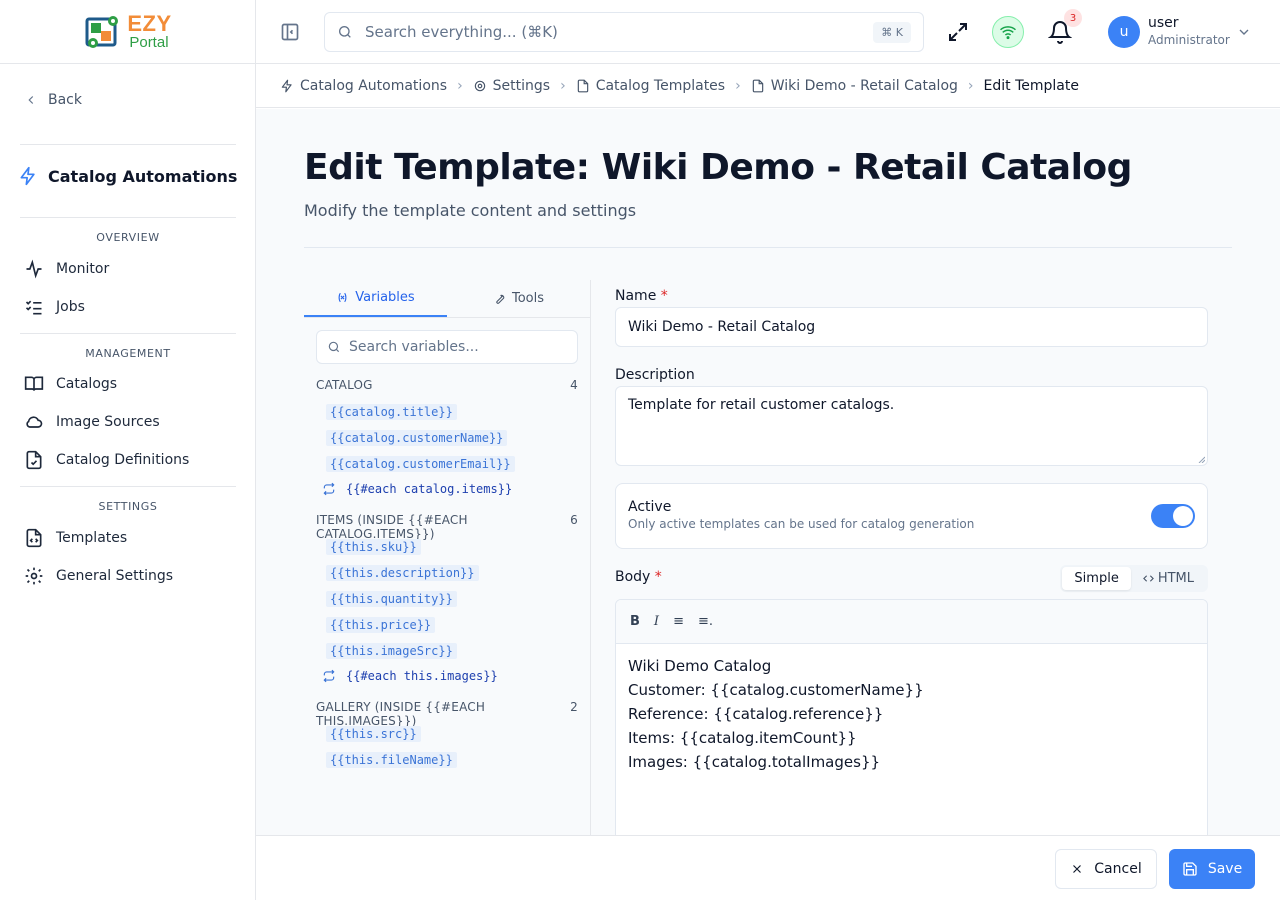  Describe the element at coordinates (34, 383) in the screenshot. I see `book-open-icon` at that location.